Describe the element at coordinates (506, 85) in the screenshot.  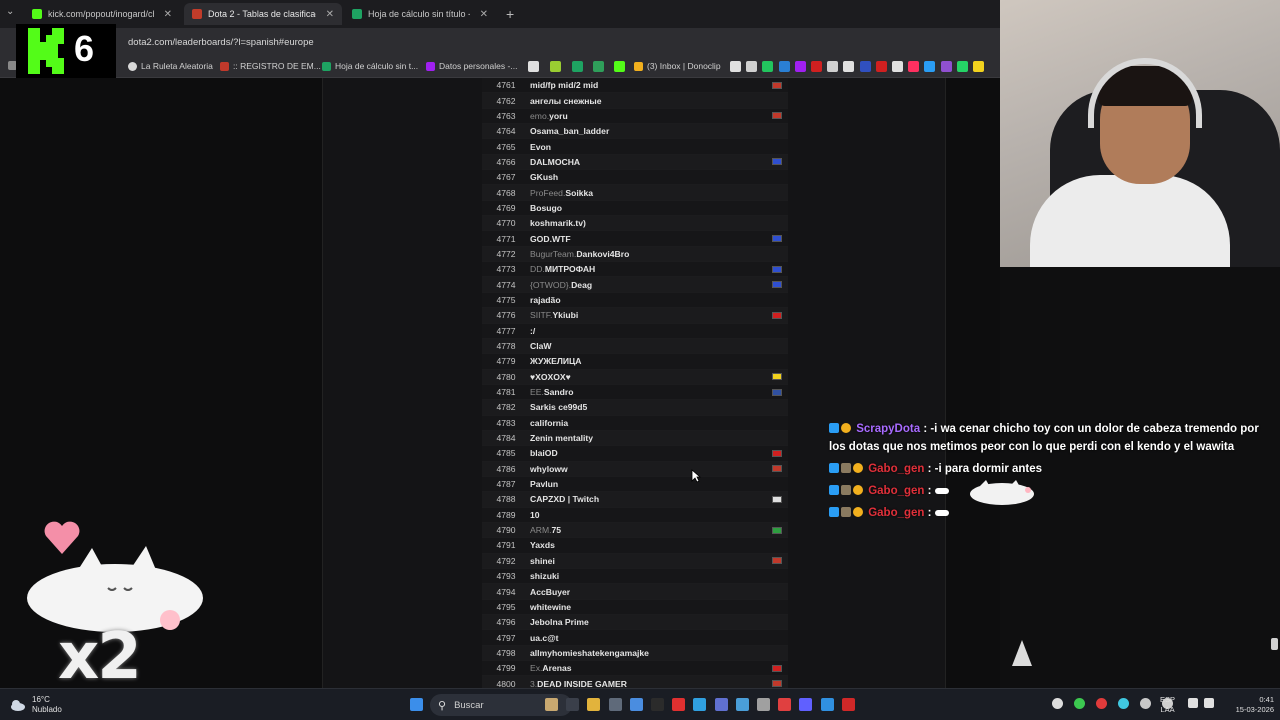
I see `rank-cell: 4761` at that location.